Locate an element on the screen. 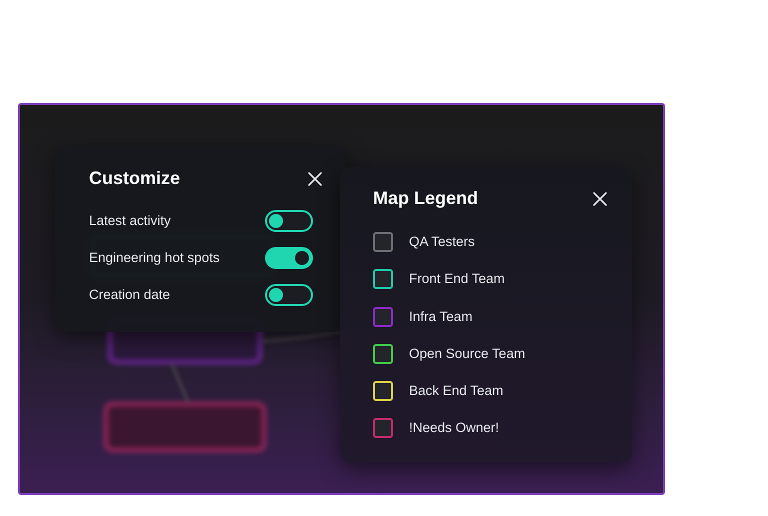 The width and height of the screenshot is (768, 516). option-label: Engineering hot spots is located at coordinates (154, 257).